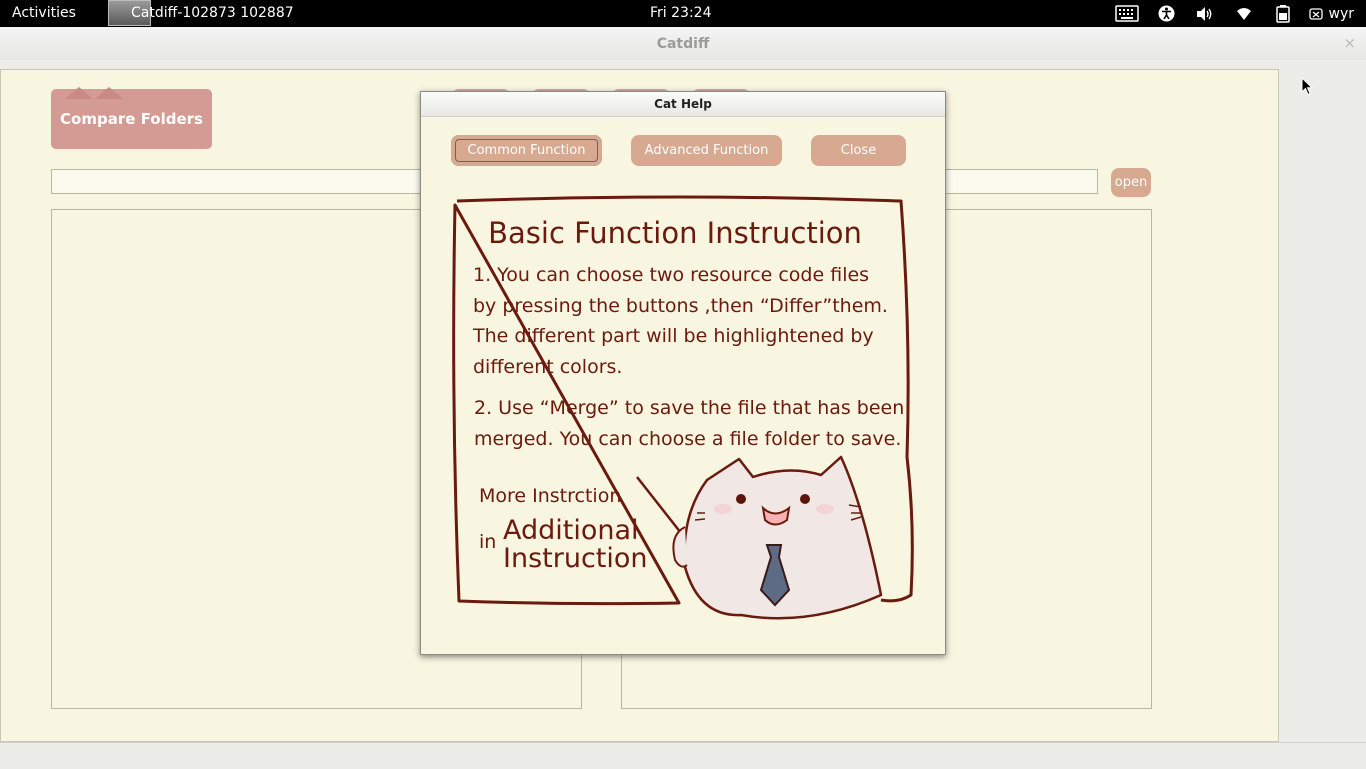 The height and width of the screenshot is (769, 1366). Describe the element at coordinates (683, 755) in the screenshot. I see `status-bar` at that location.